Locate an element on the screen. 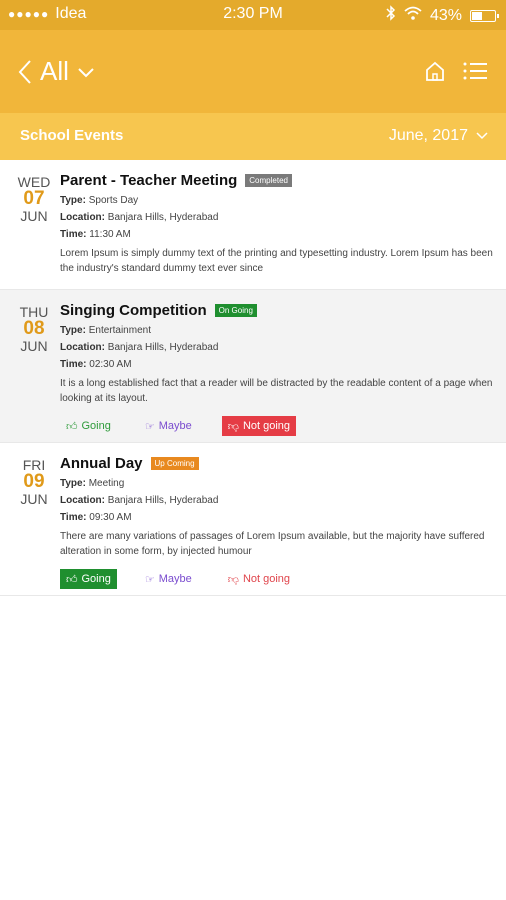 The height and width of the screenshot is (900, 506). back-label: All is located at coordinates (54, 71).